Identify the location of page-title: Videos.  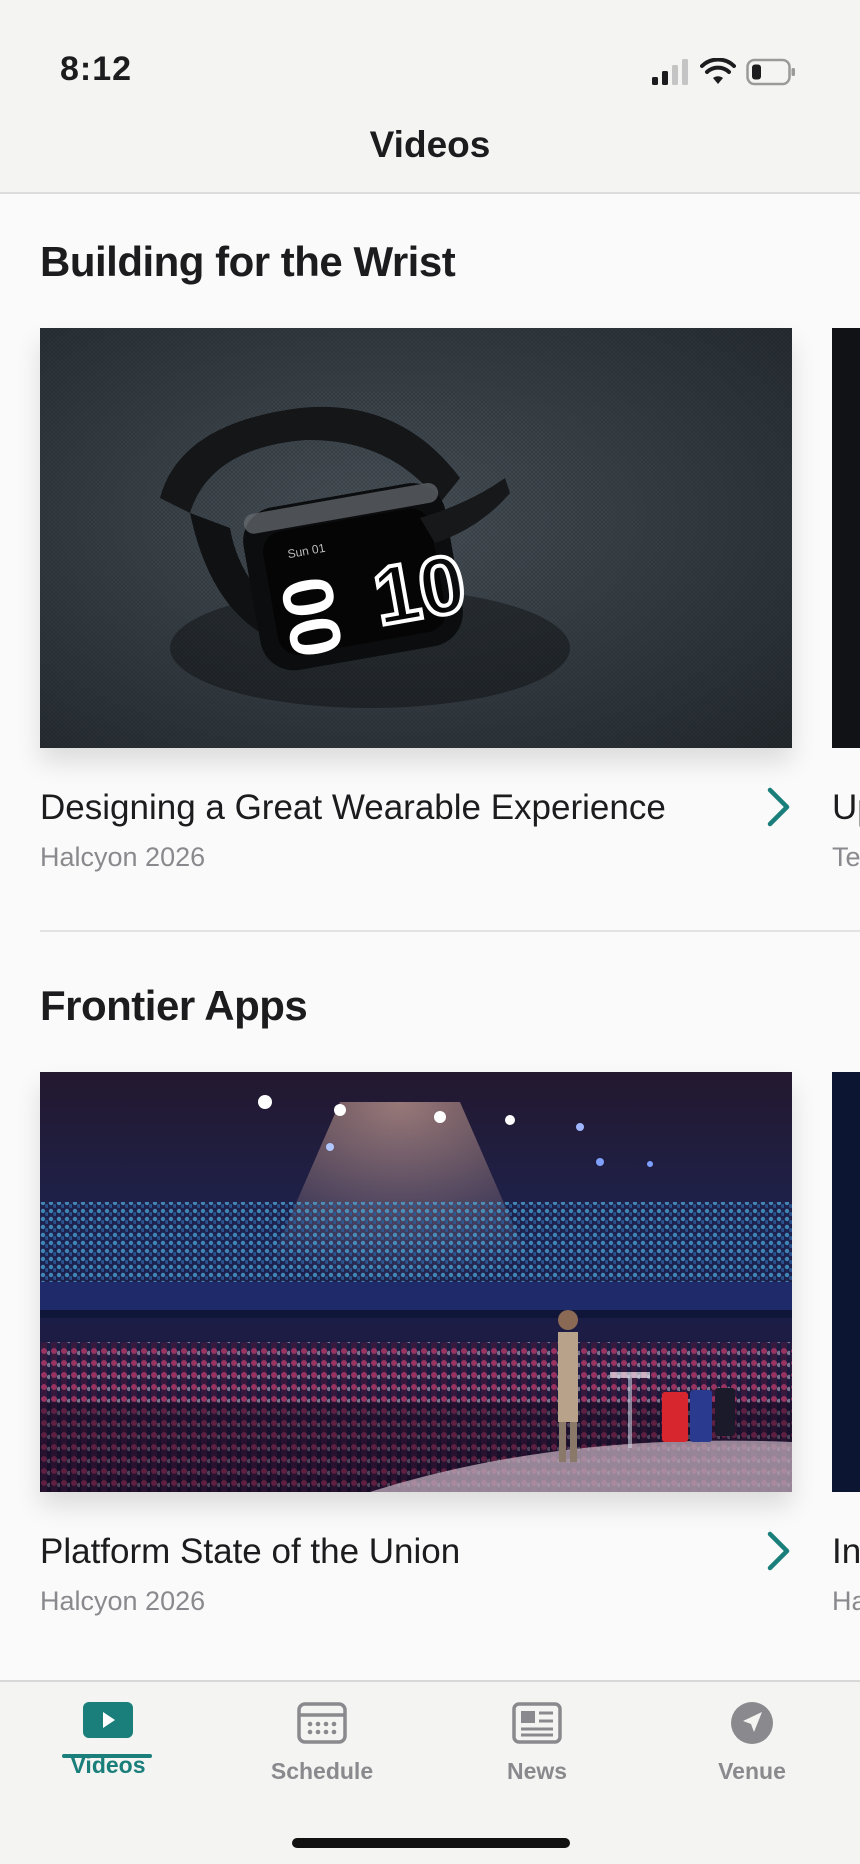
(430, 144).